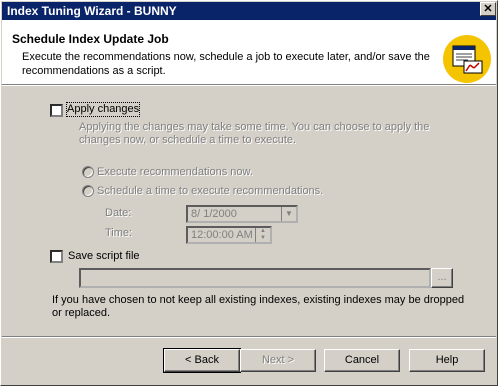  Describe the element at coordinates (56, 256) in the screenshot. I see `save-script-checkbox` at that location.